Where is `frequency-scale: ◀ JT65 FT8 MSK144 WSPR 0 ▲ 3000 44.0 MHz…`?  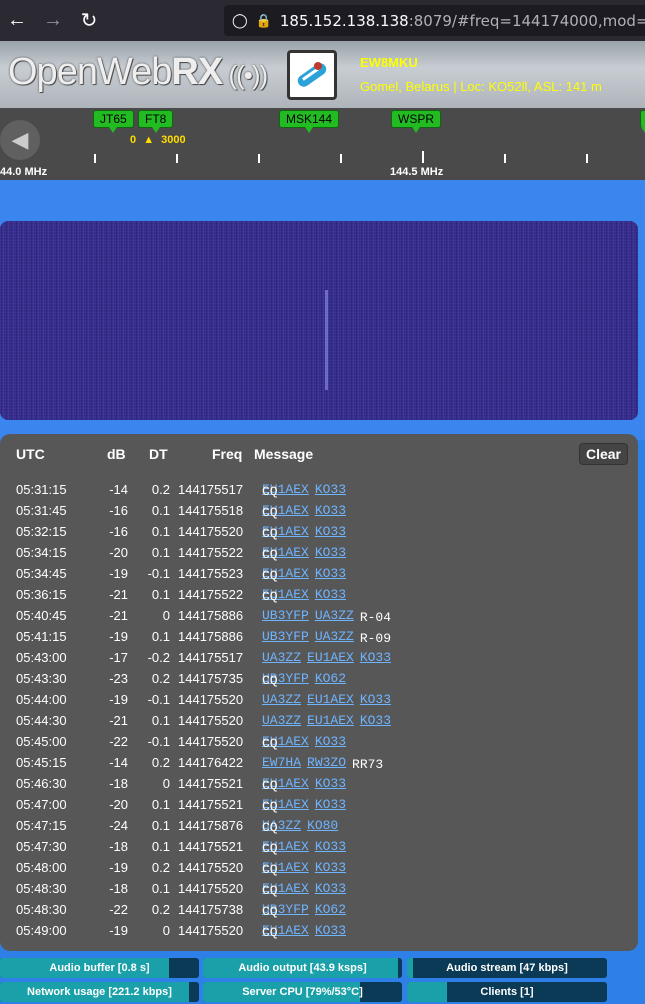 frequency-scale: ◀ JT65 FT8 MSK144 WSPR 0 ▲ 3000 44.0 MHz… is located at coordinates (322, 144).